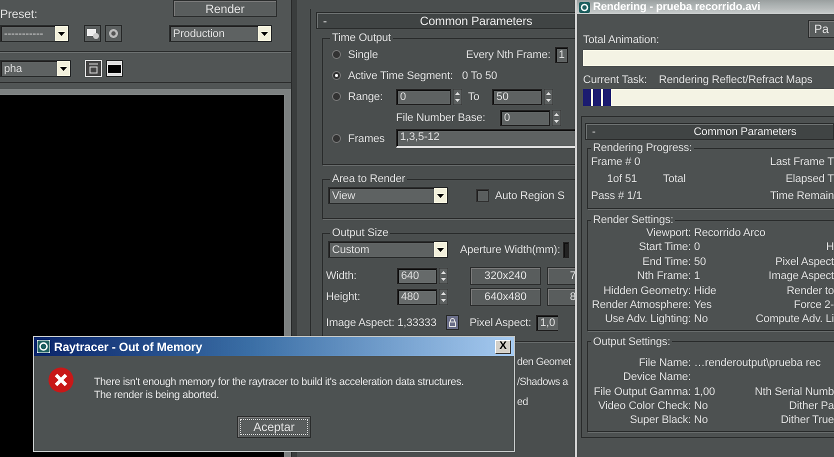 Image resolution: width=834 pixels, height=457 pixels. I want to click on setting-value: …renderoutput\prueba rec, so click(758, 363).